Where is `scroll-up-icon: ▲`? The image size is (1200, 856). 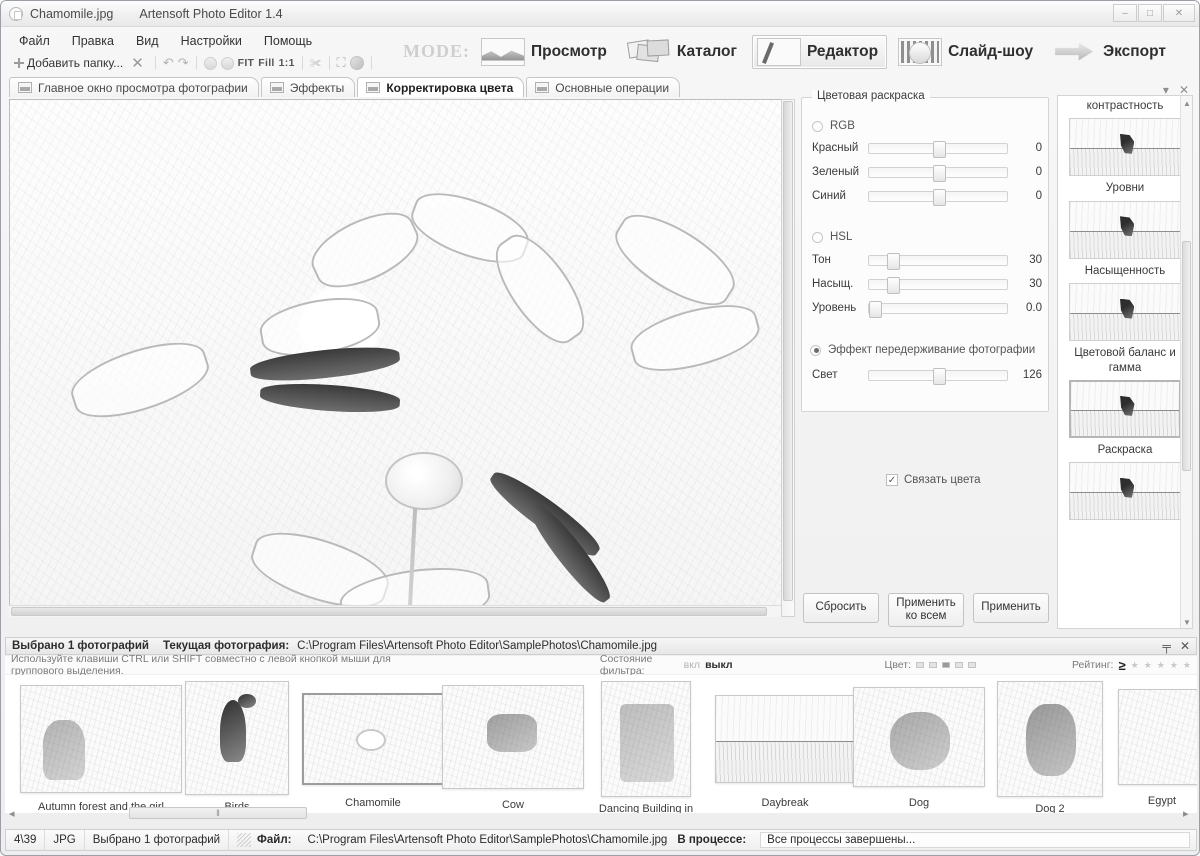 scroll-up-icon: ▲ is located at coordinates (1187, 103).